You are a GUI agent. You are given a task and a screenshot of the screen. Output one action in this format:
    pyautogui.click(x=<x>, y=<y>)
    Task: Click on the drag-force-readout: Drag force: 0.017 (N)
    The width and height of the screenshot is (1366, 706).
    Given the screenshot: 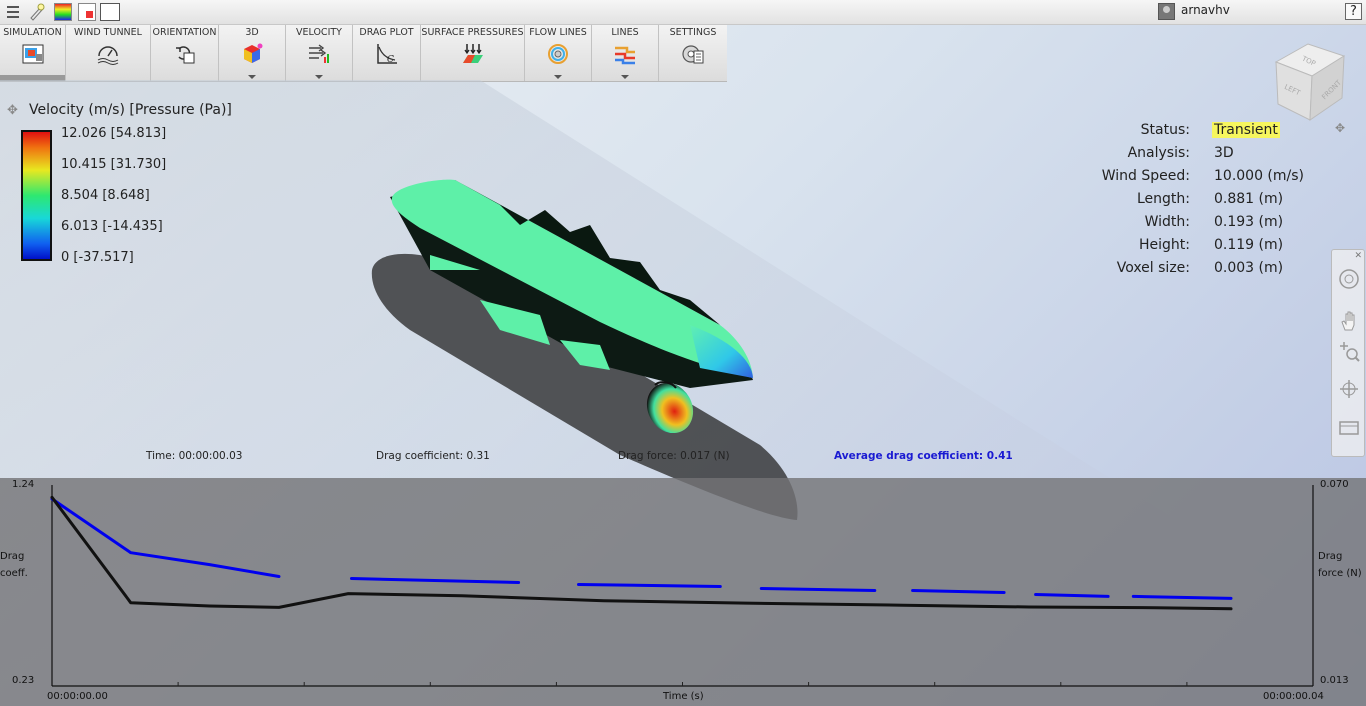 What is the action you would take?
    pyautogui.click(x=674, y=456)
    